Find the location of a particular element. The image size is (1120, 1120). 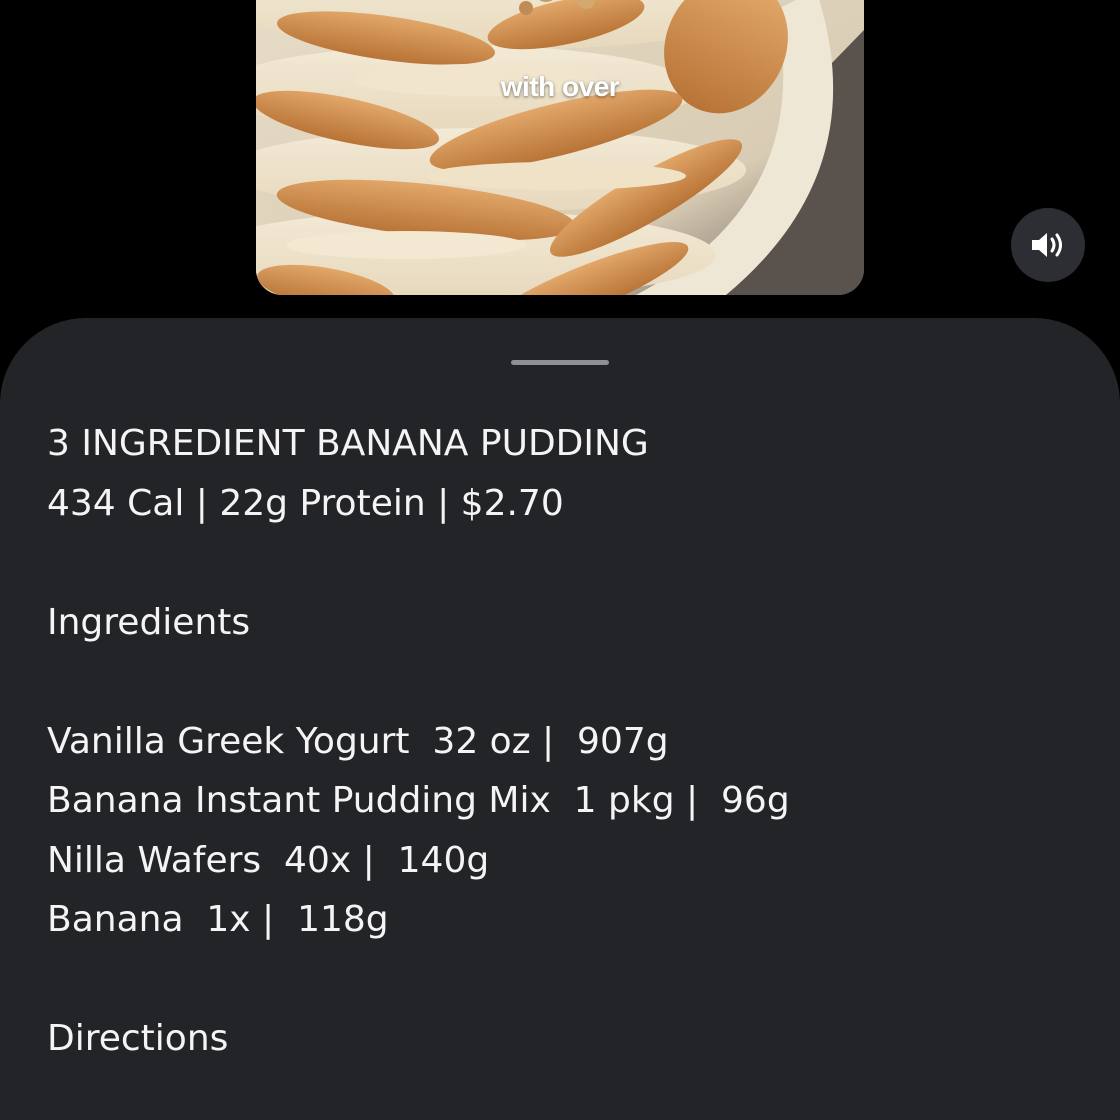

video-thumbnail: with over is located at coordinates (560, 147).